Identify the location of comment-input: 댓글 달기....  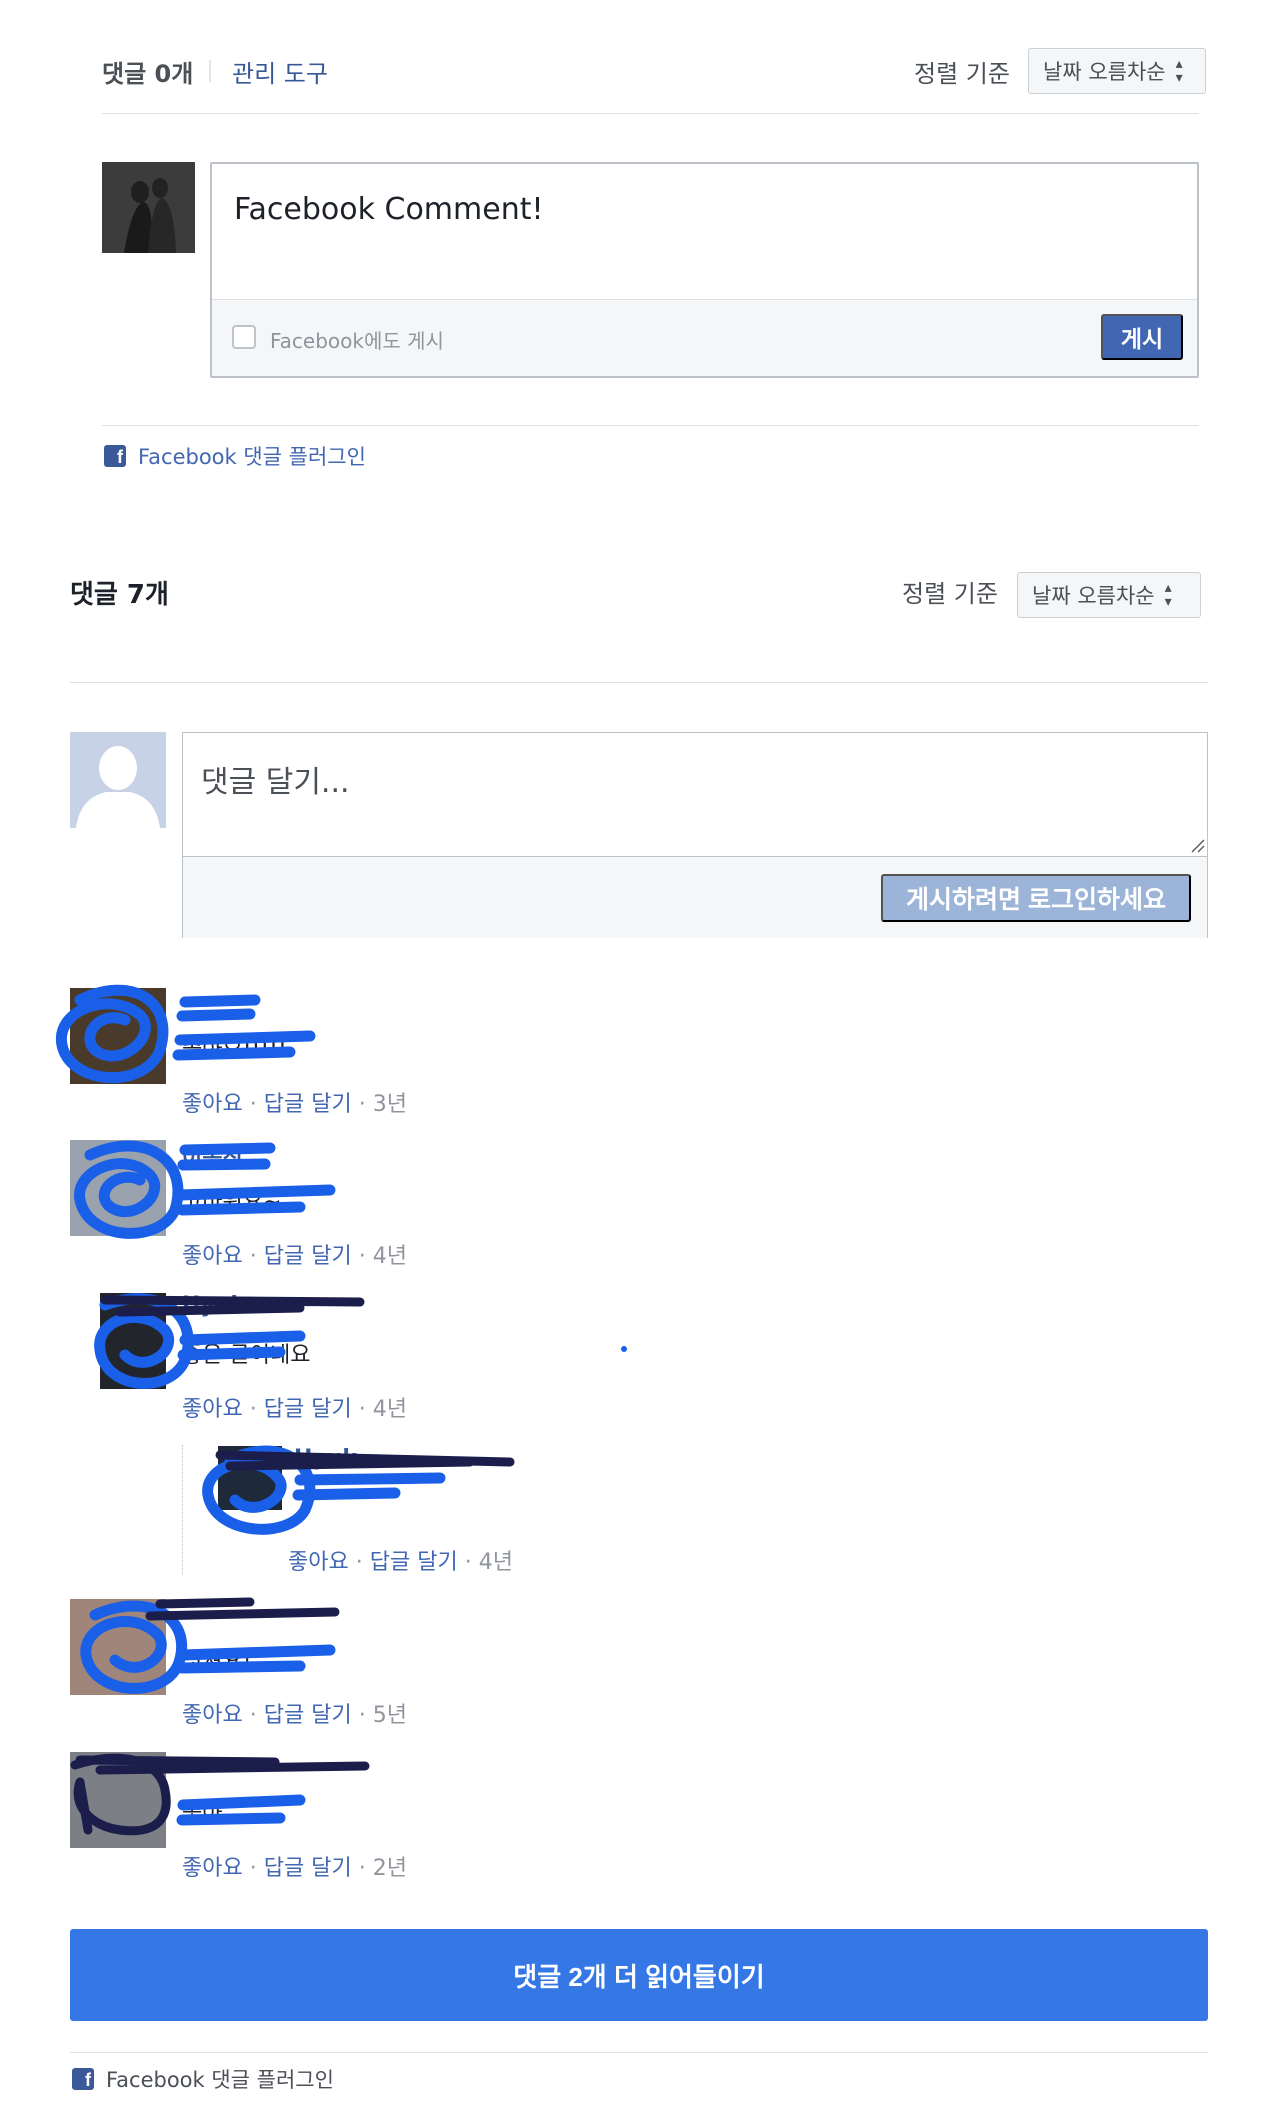
(275, 779).